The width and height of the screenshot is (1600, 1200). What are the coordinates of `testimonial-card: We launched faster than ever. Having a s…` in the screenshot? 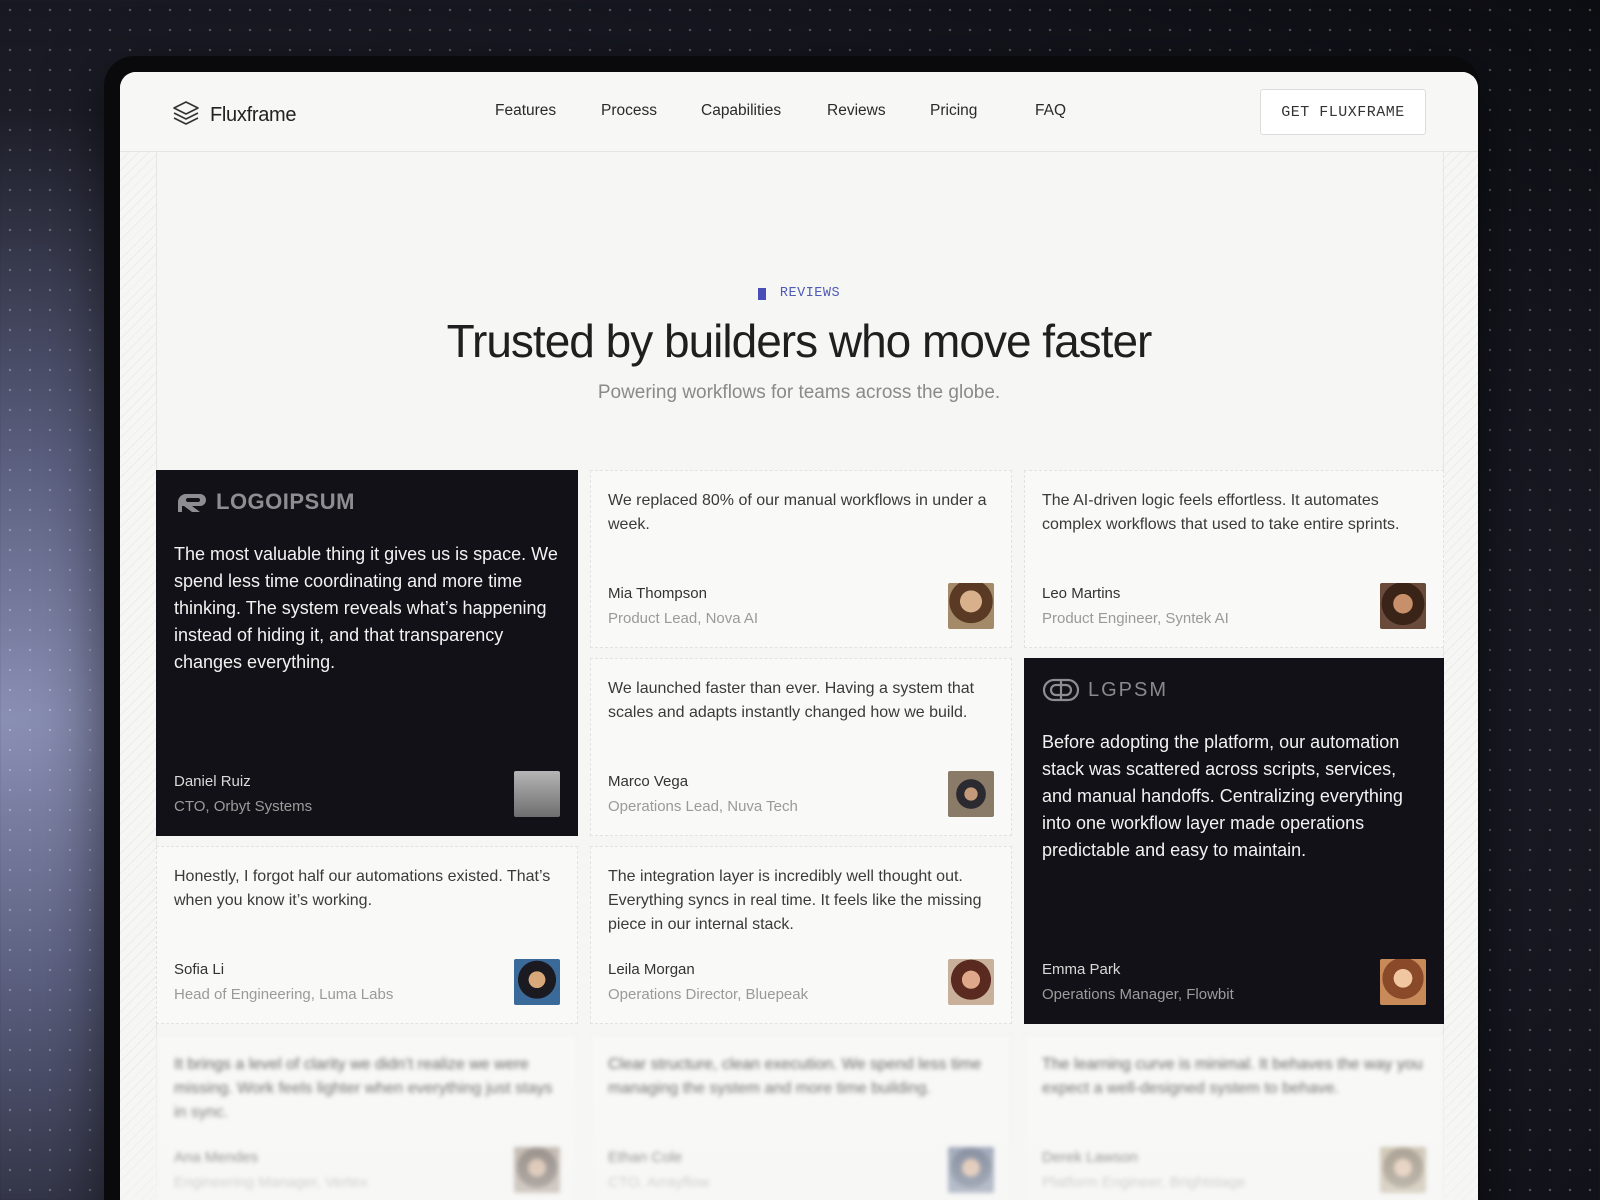 It's located at (801, 747).